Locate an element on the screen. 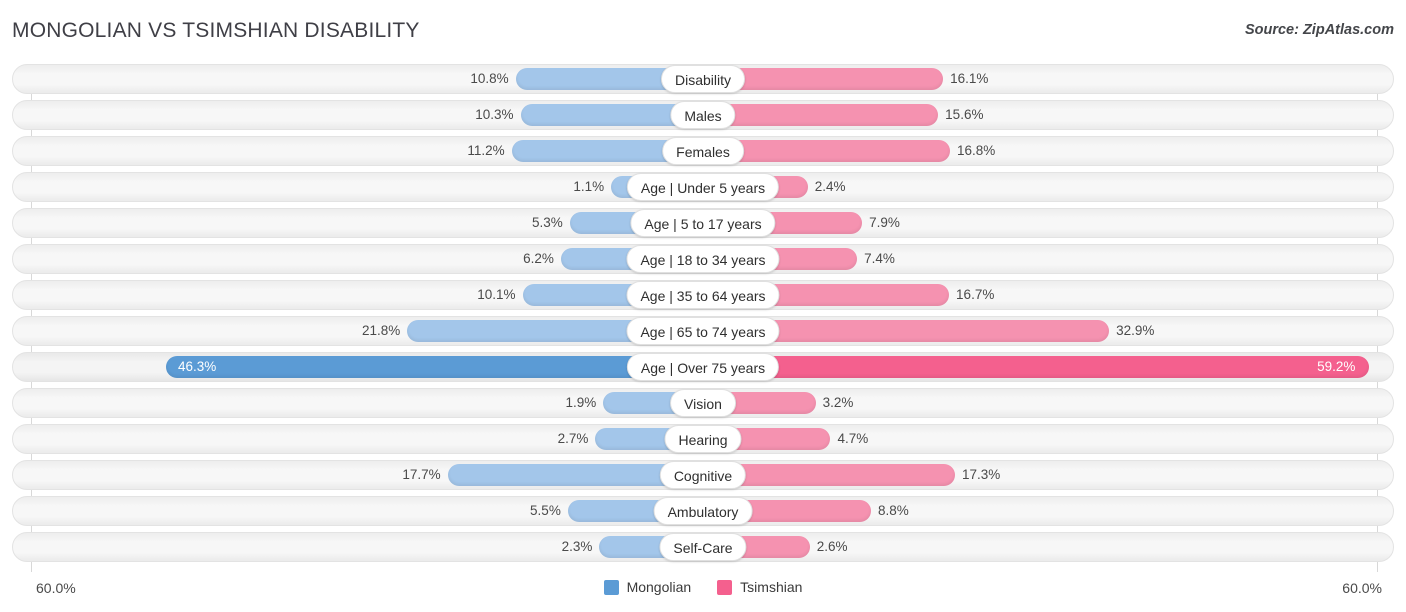 This screenshot has width=1406, height=612. row-category-label: Hearing is located at coordinates (703, 439).